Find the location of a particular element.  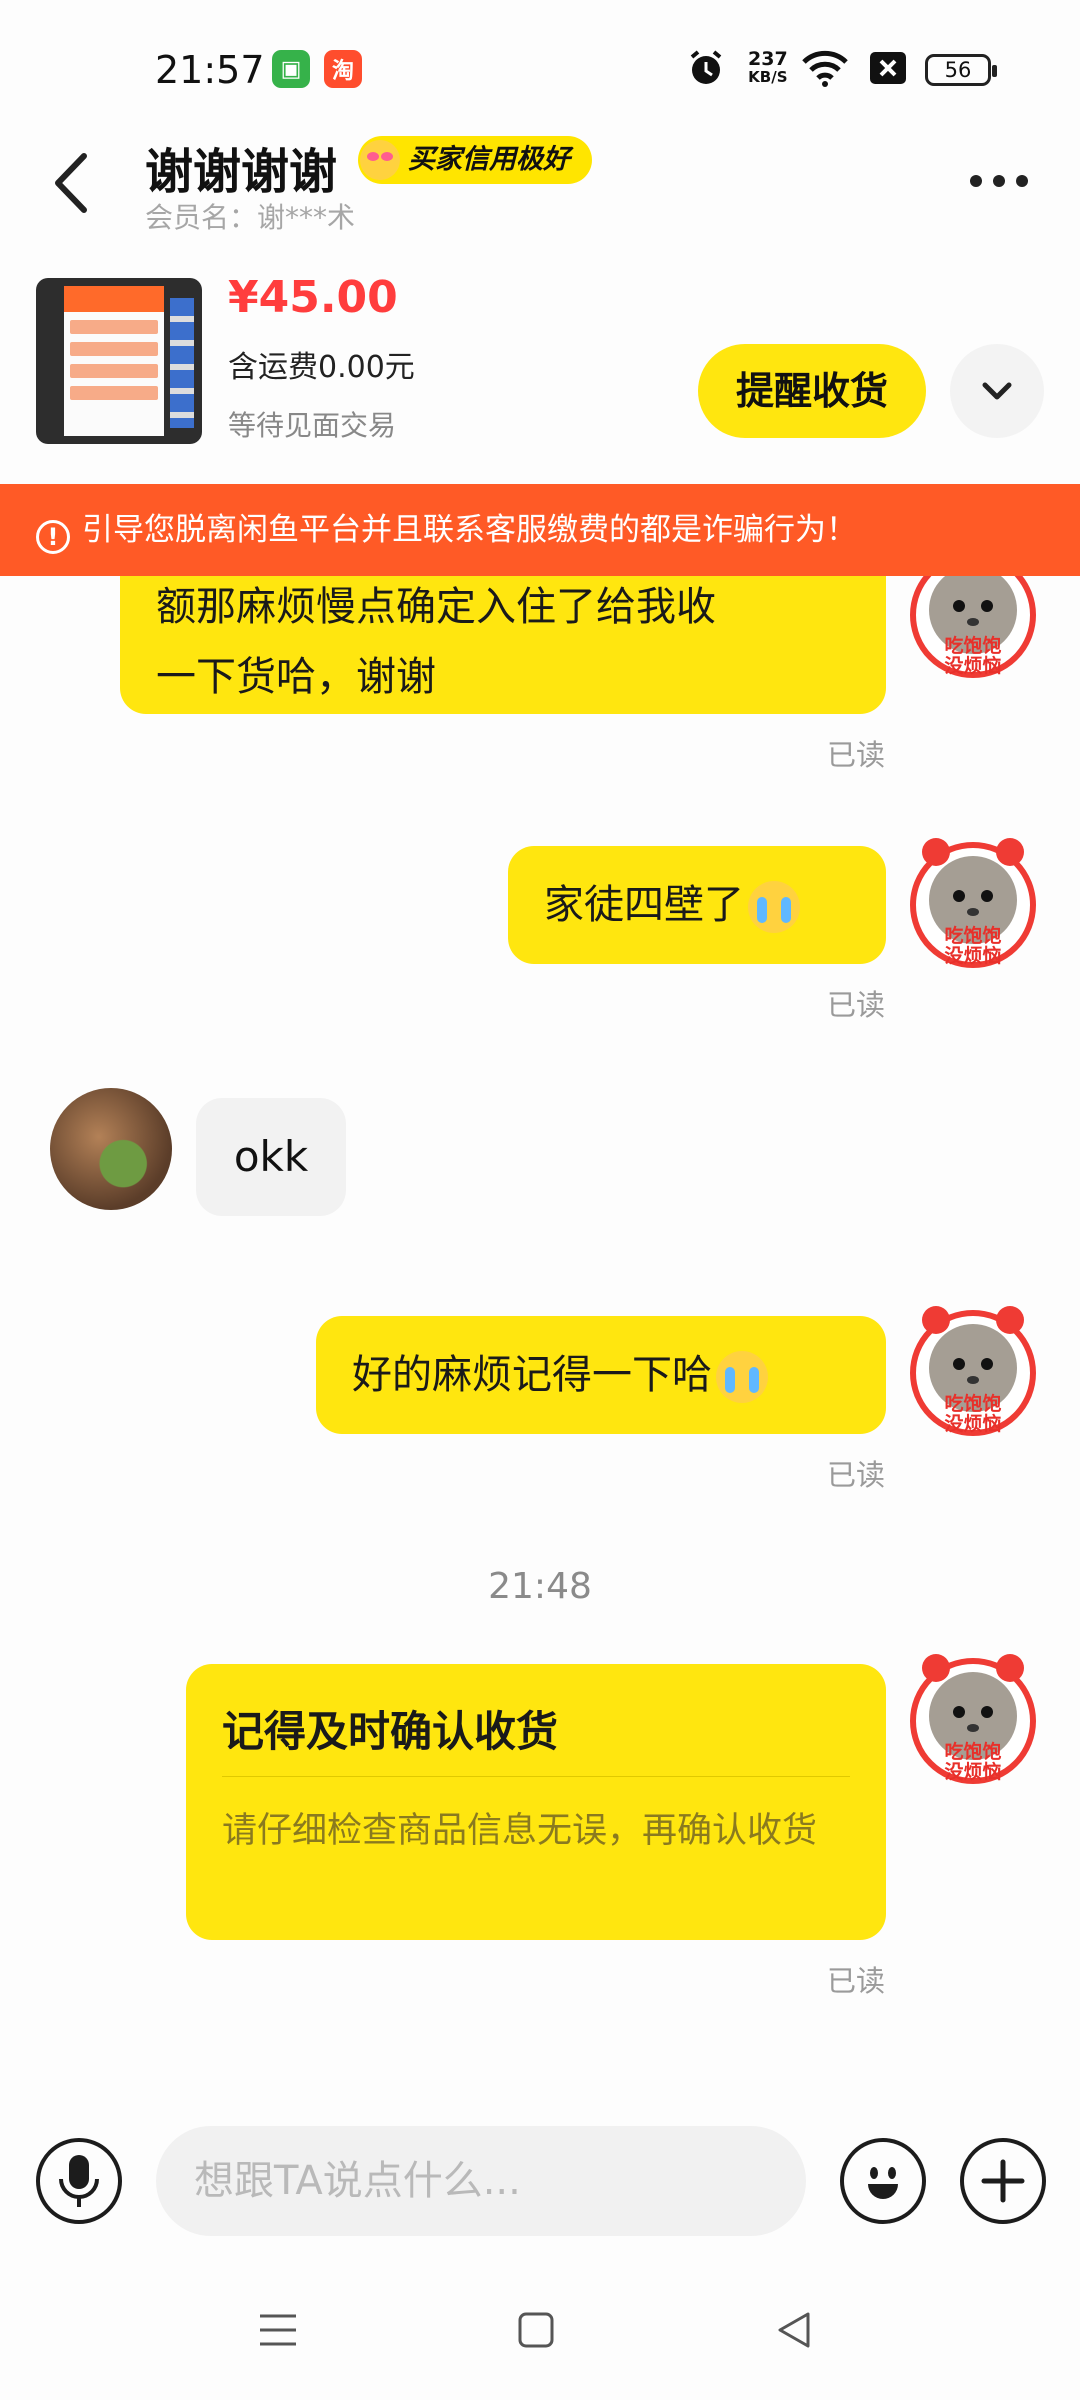

menu-icon is located at coordinates (278, 2330).